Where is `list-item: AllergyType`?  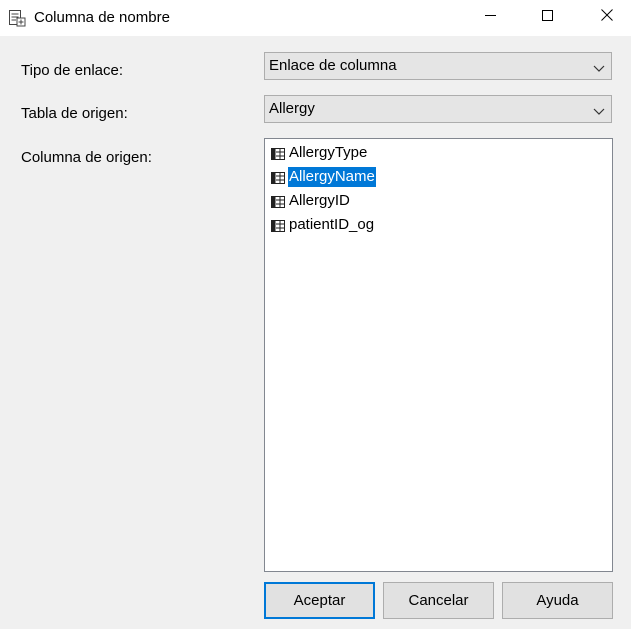 list-item: AllergyType is located at coordinates (319, 153).